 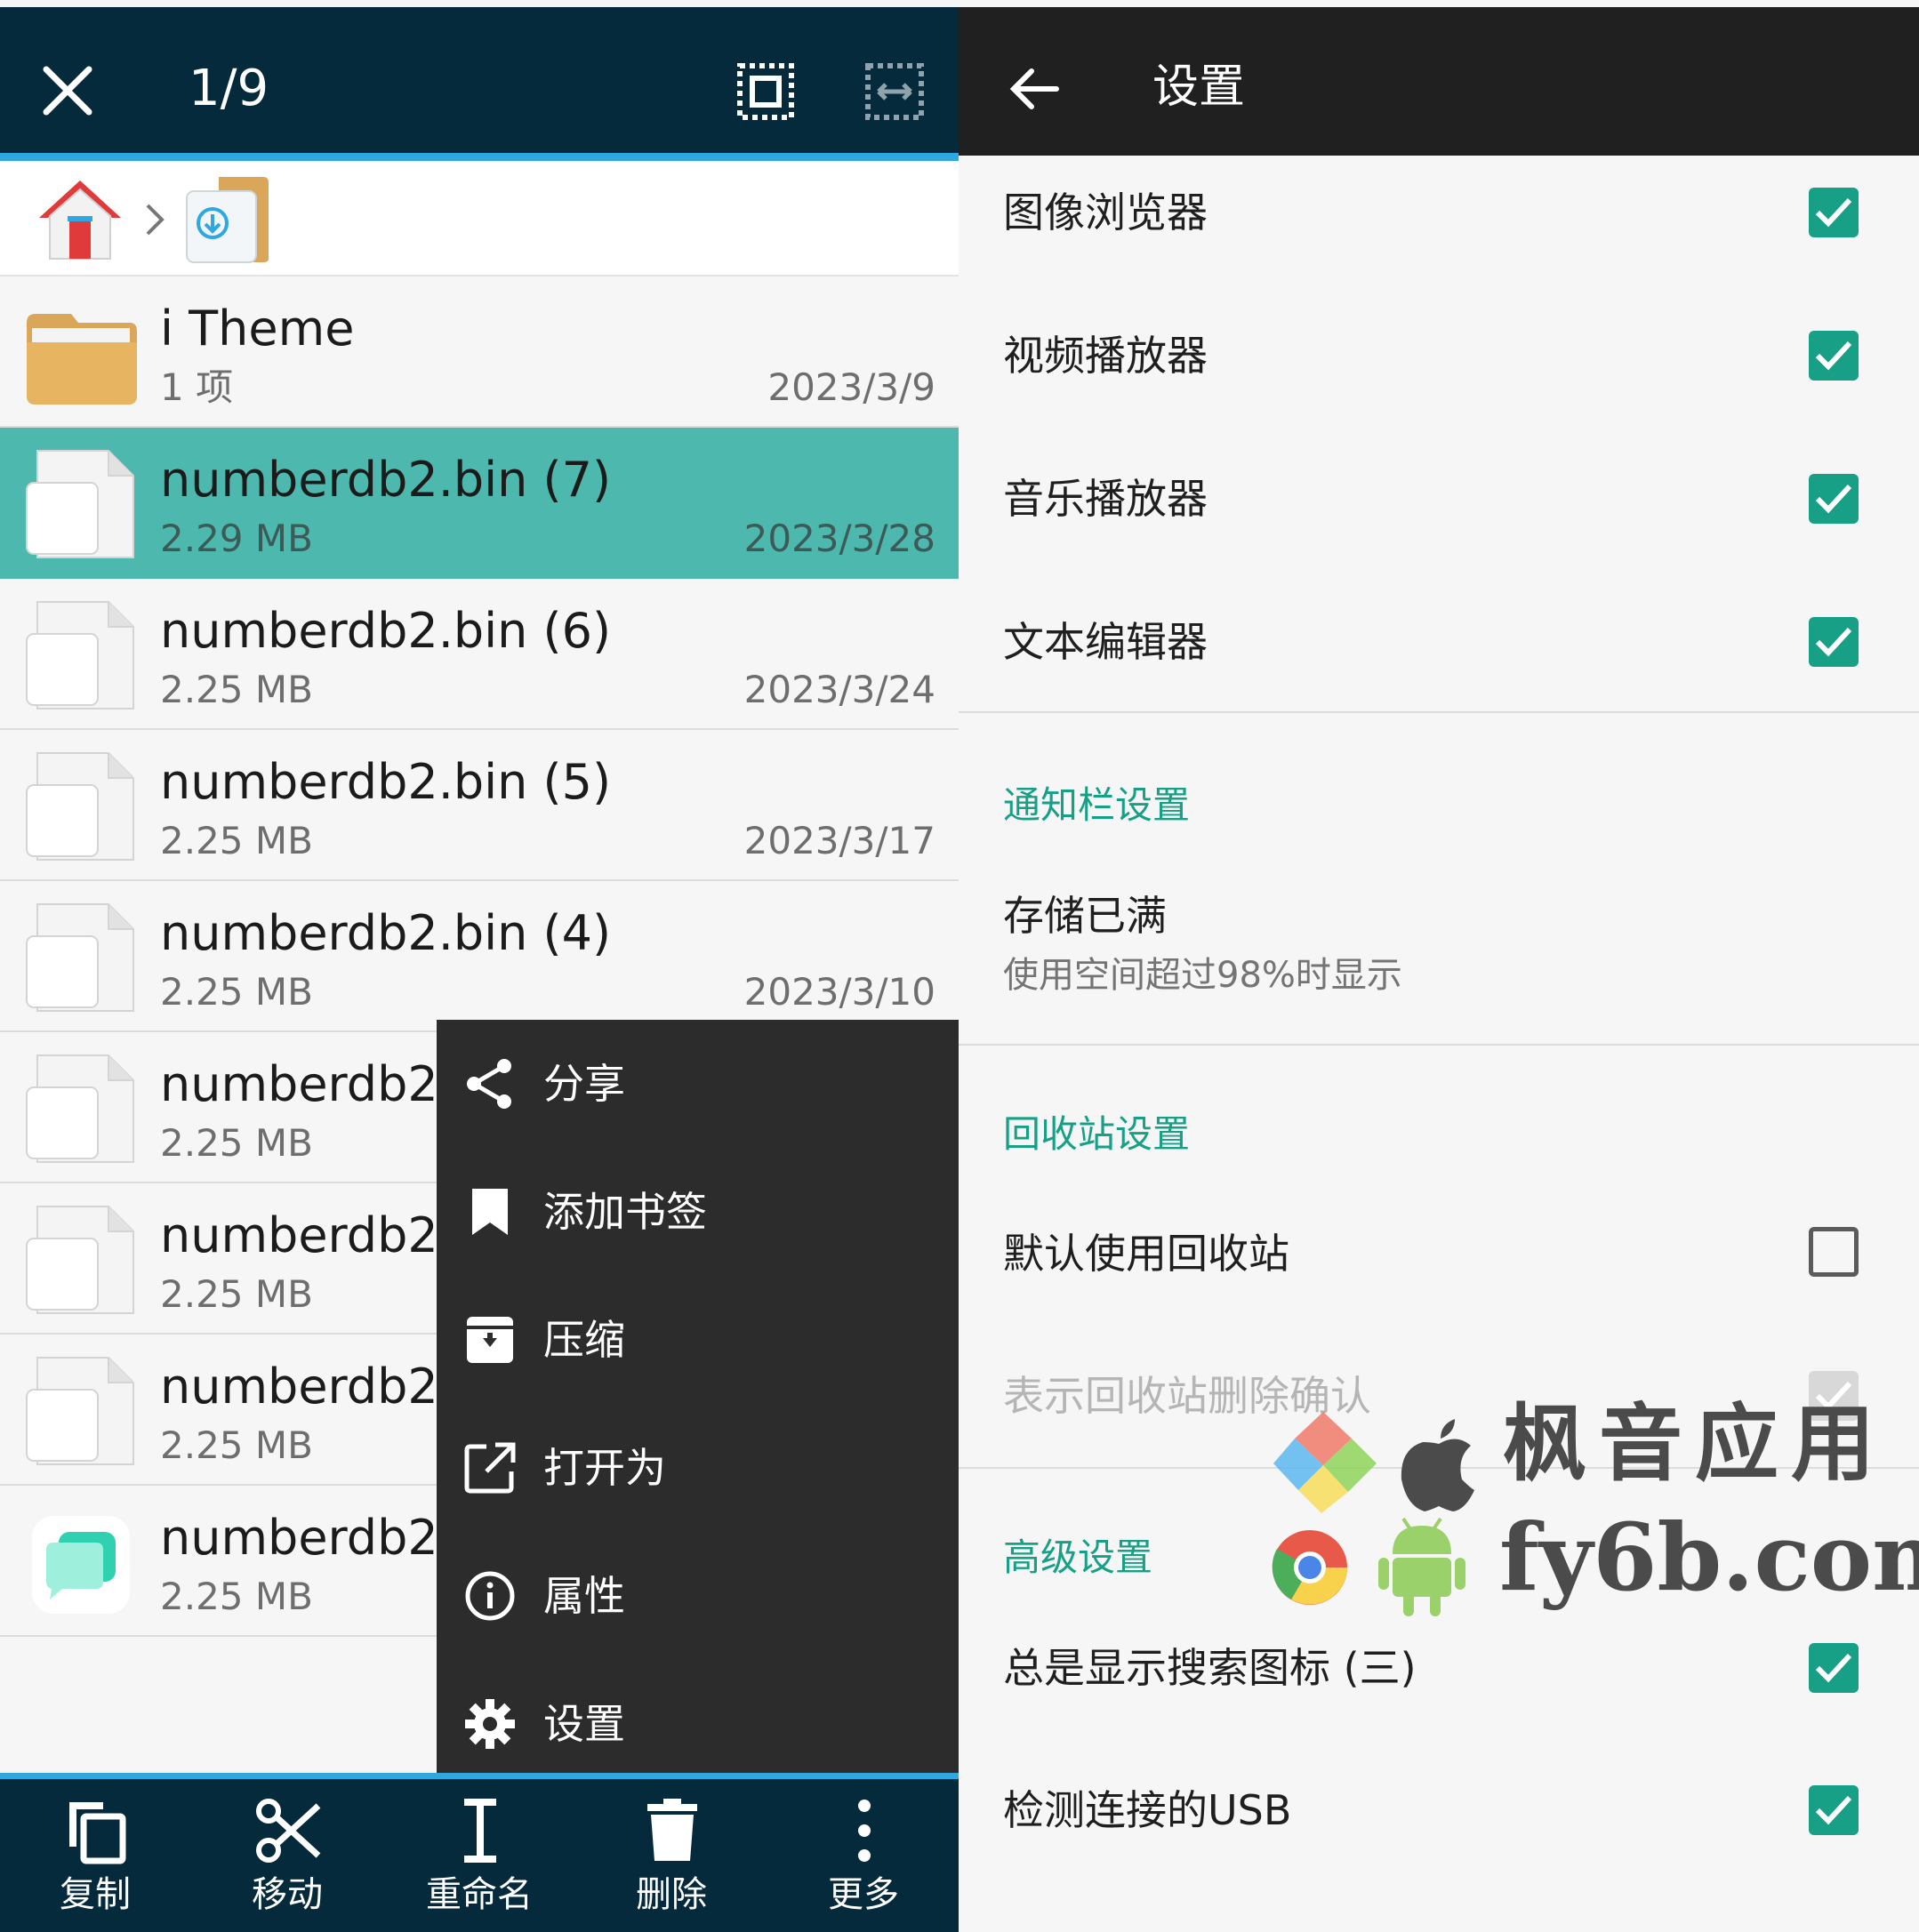 I want to click on home-icon, so click(x=80, y=220).